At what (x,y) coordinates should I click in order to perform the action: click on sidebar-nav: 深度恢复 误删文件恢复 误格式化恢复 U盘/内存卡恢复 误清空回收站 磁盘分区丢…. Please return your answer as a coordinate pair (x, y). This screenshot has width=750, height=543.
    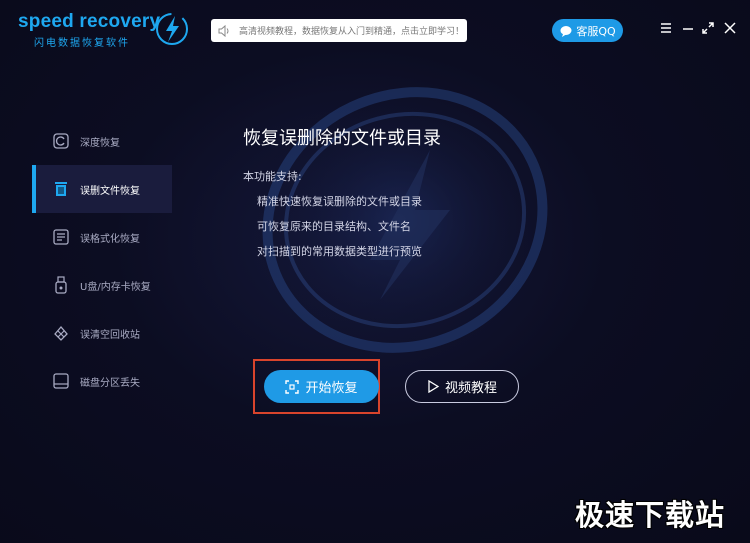
    Looking at the image, I should click on (102, 261).